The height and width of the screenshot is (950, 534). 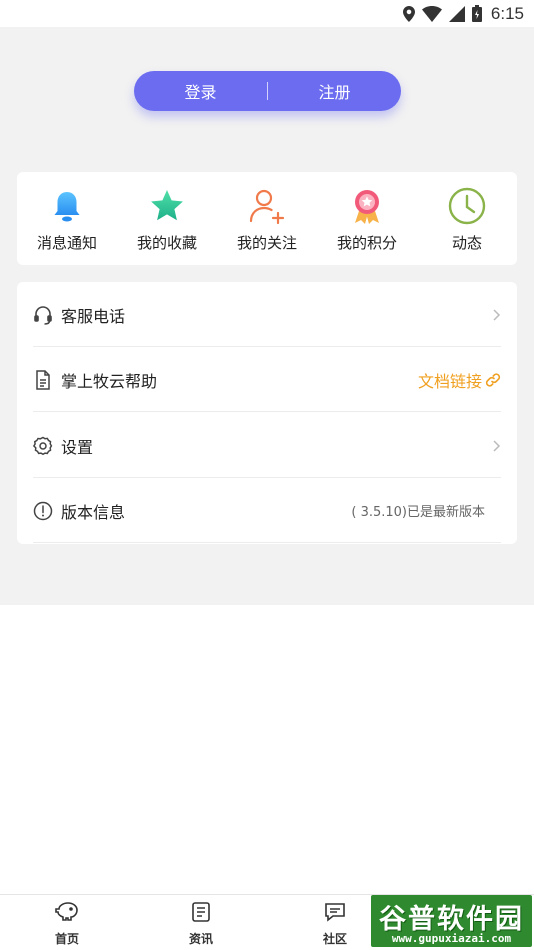 I want to click on register-button: 注册, so click(x=334, y=91).